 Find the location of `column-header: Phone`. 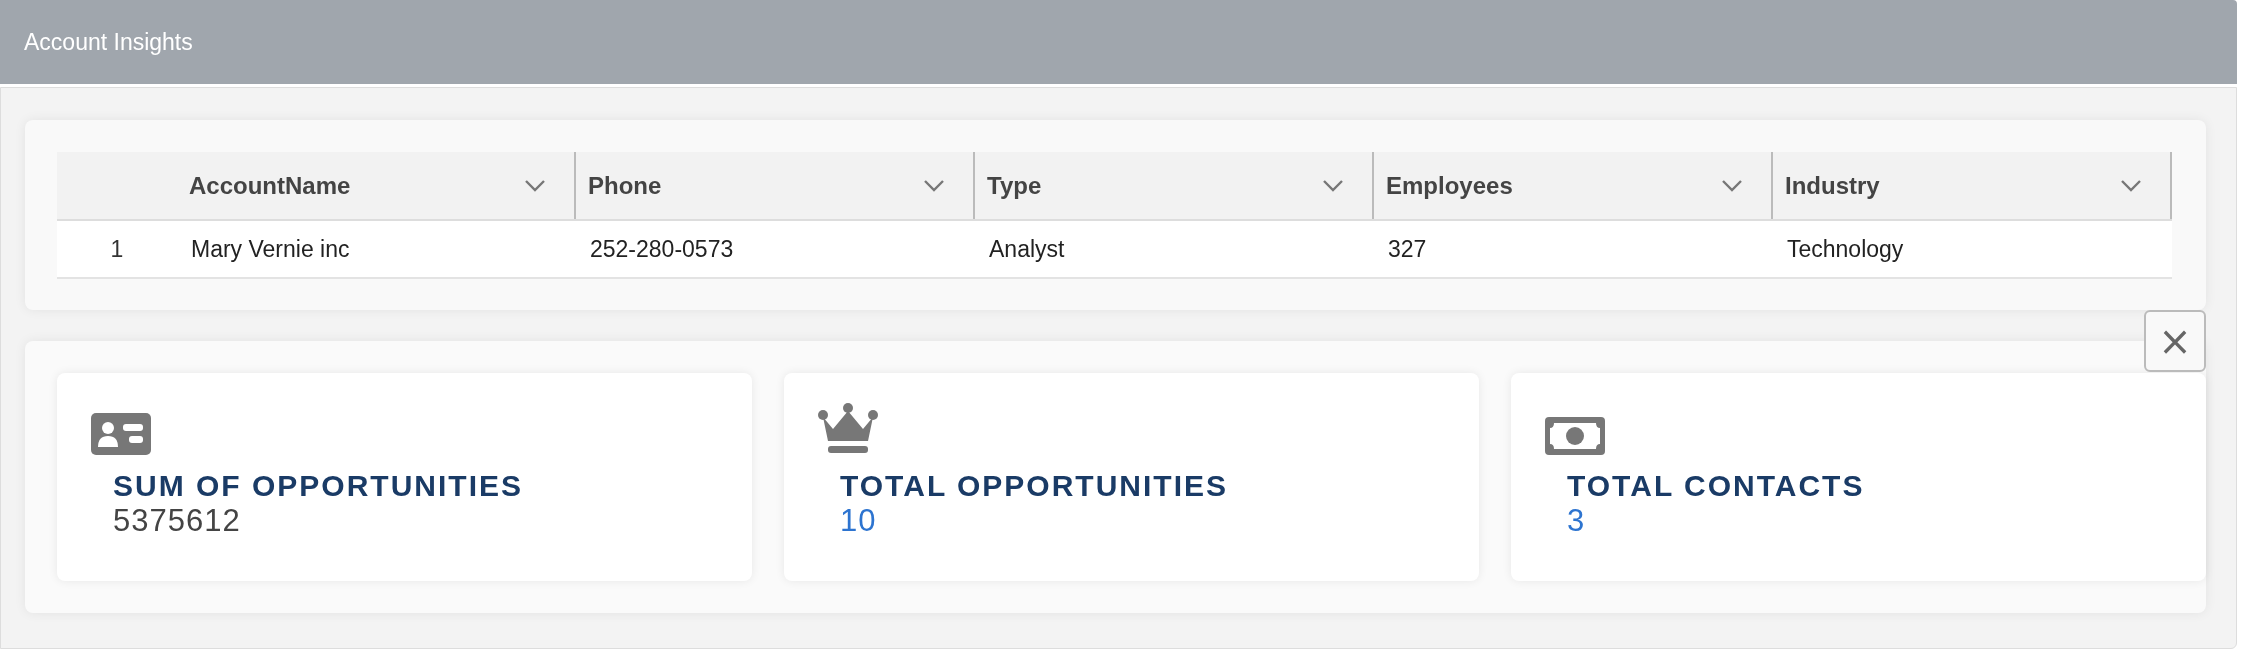

column-header: Phone is located at coordinates (775, 185).